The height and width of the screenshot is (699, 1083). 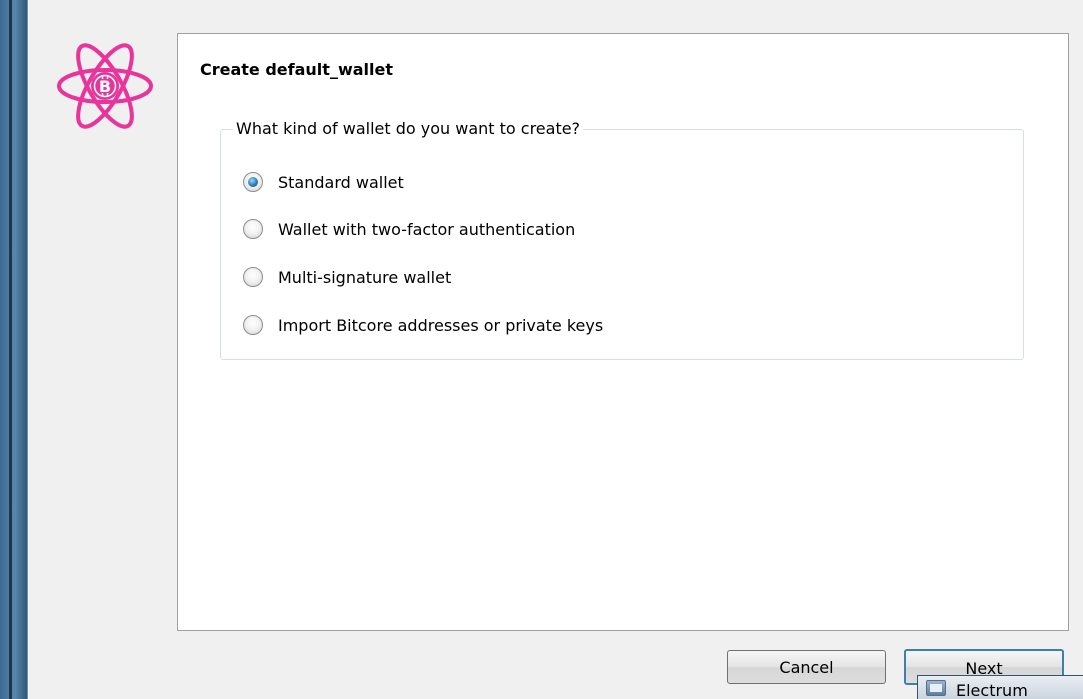 I want to click on taskbar-preview-electrum: Electrum, so click(x=1000, y=687).